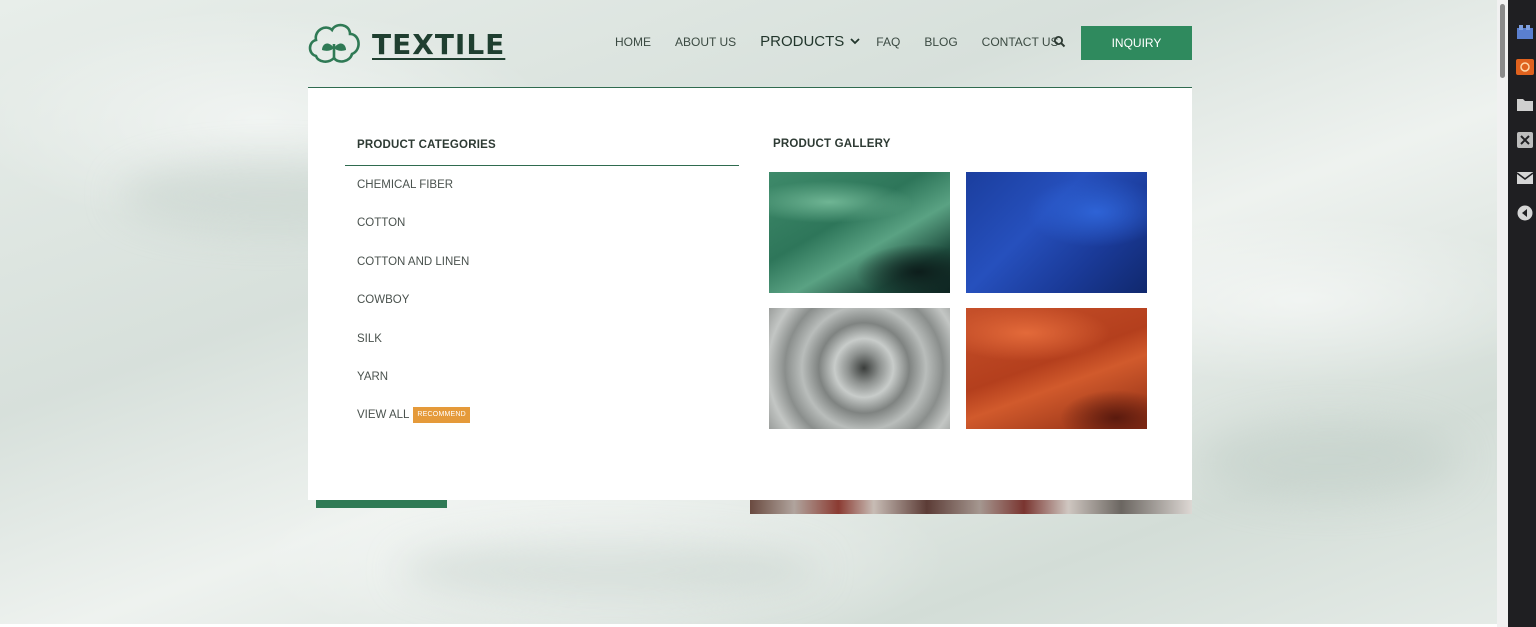 The width and height of the screenshot is (1536, 627). I want to click on blue-fabric-image, so click(1056, 232).